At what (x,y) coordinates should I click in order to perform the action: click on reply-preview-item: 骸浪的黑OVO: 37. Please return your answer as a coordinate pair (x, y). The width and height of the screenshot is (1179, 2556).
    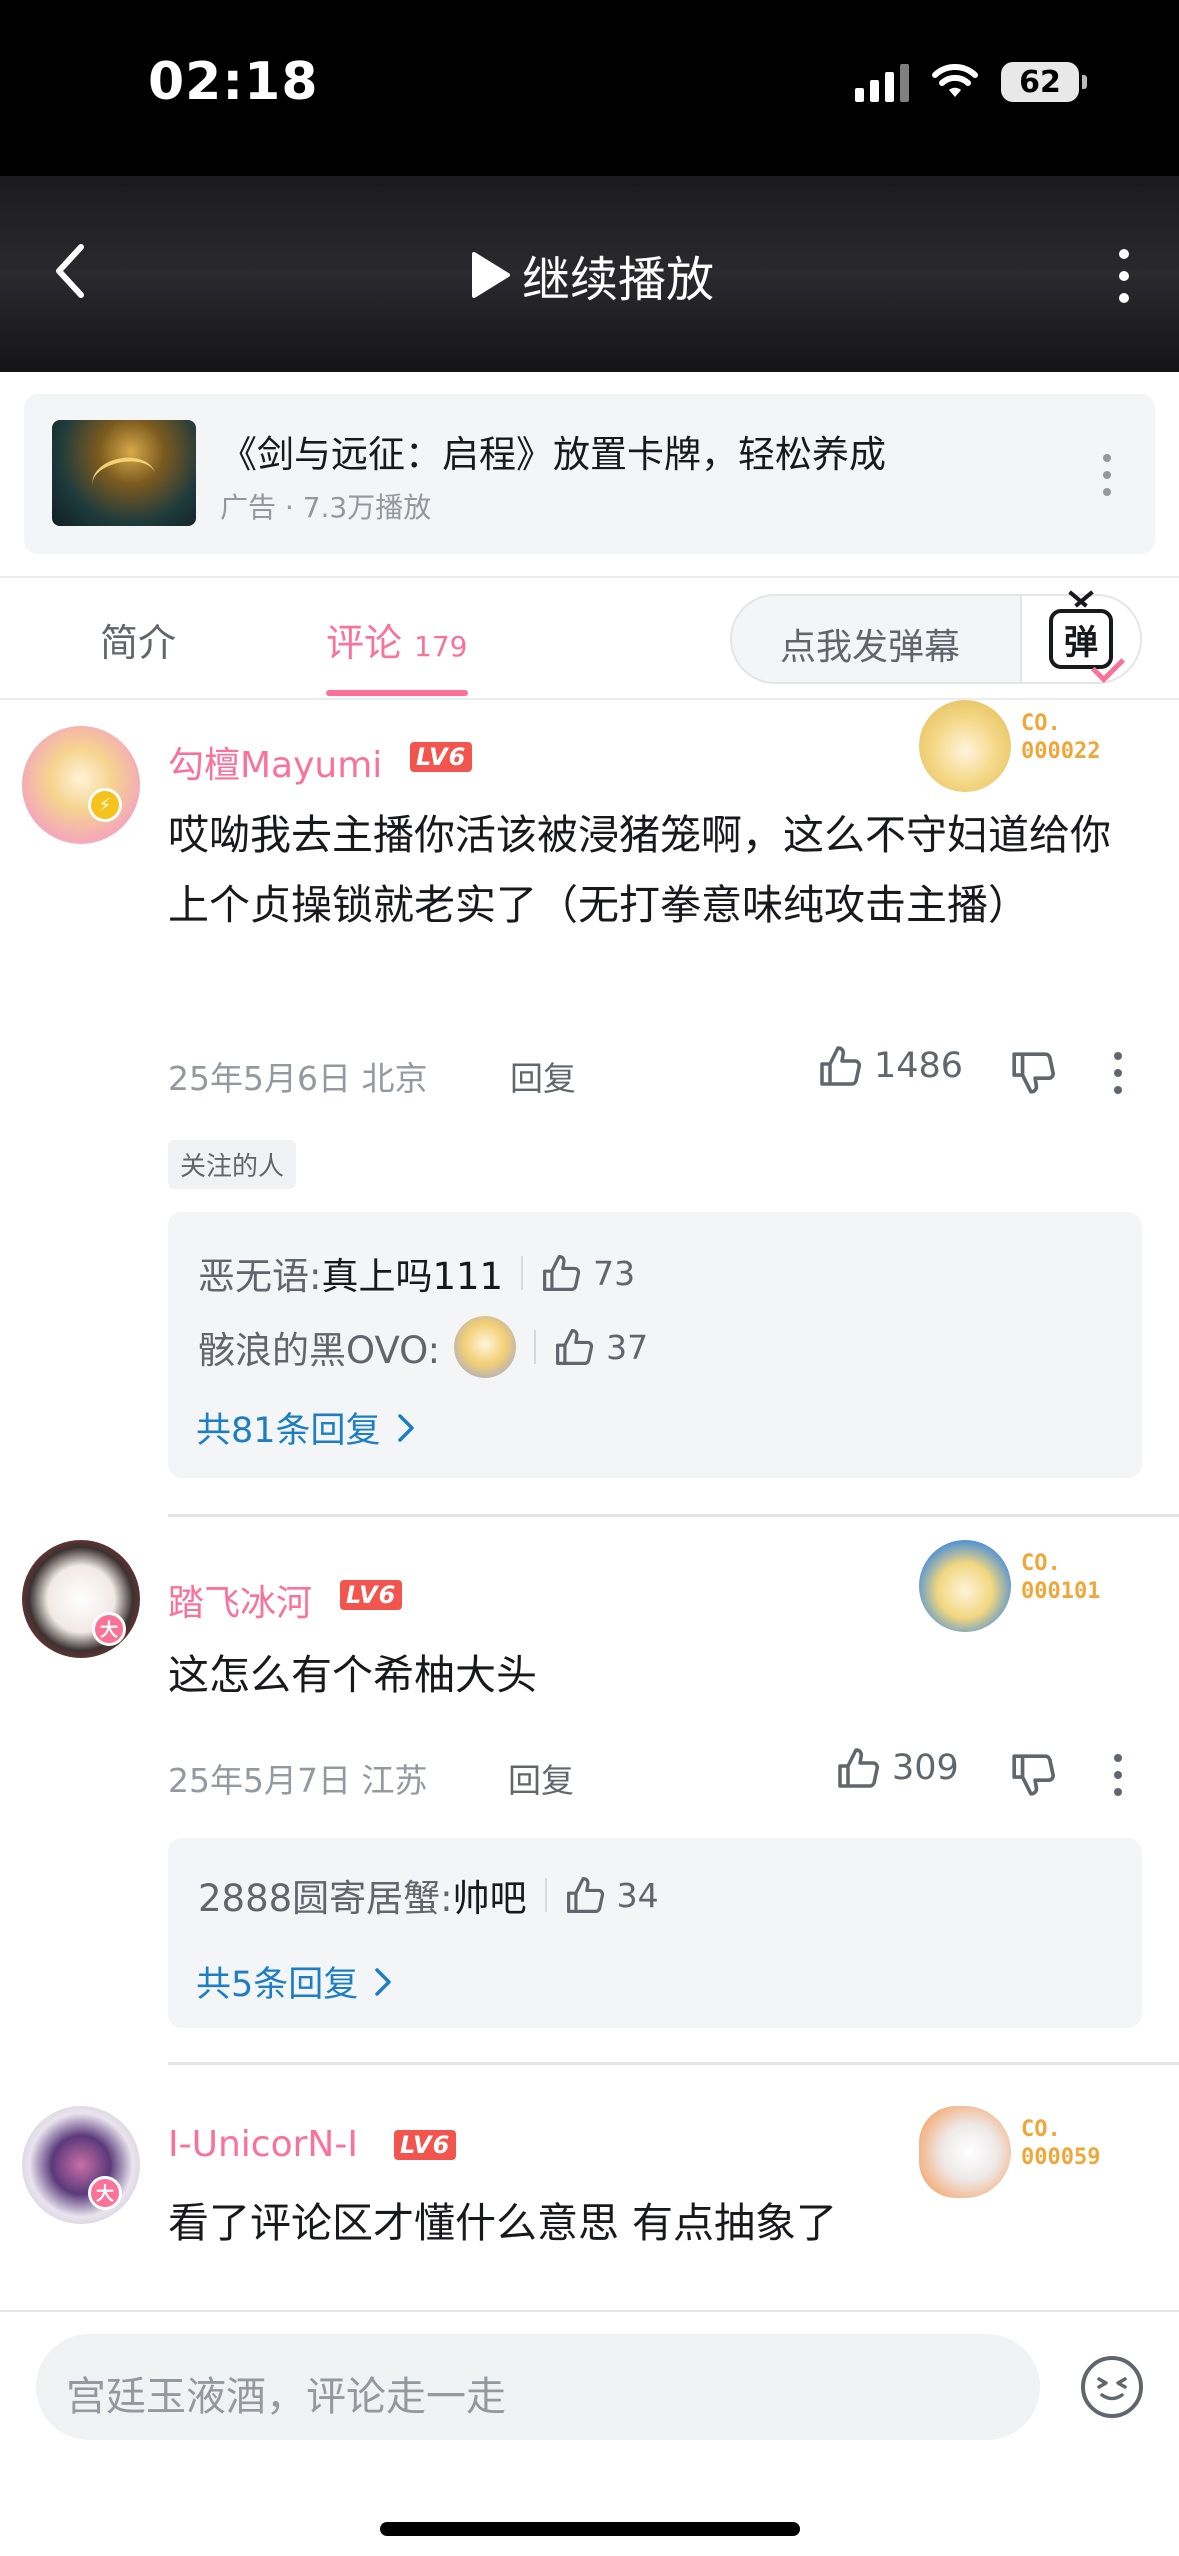
    Looking at the image, I should click on (423, 1347).